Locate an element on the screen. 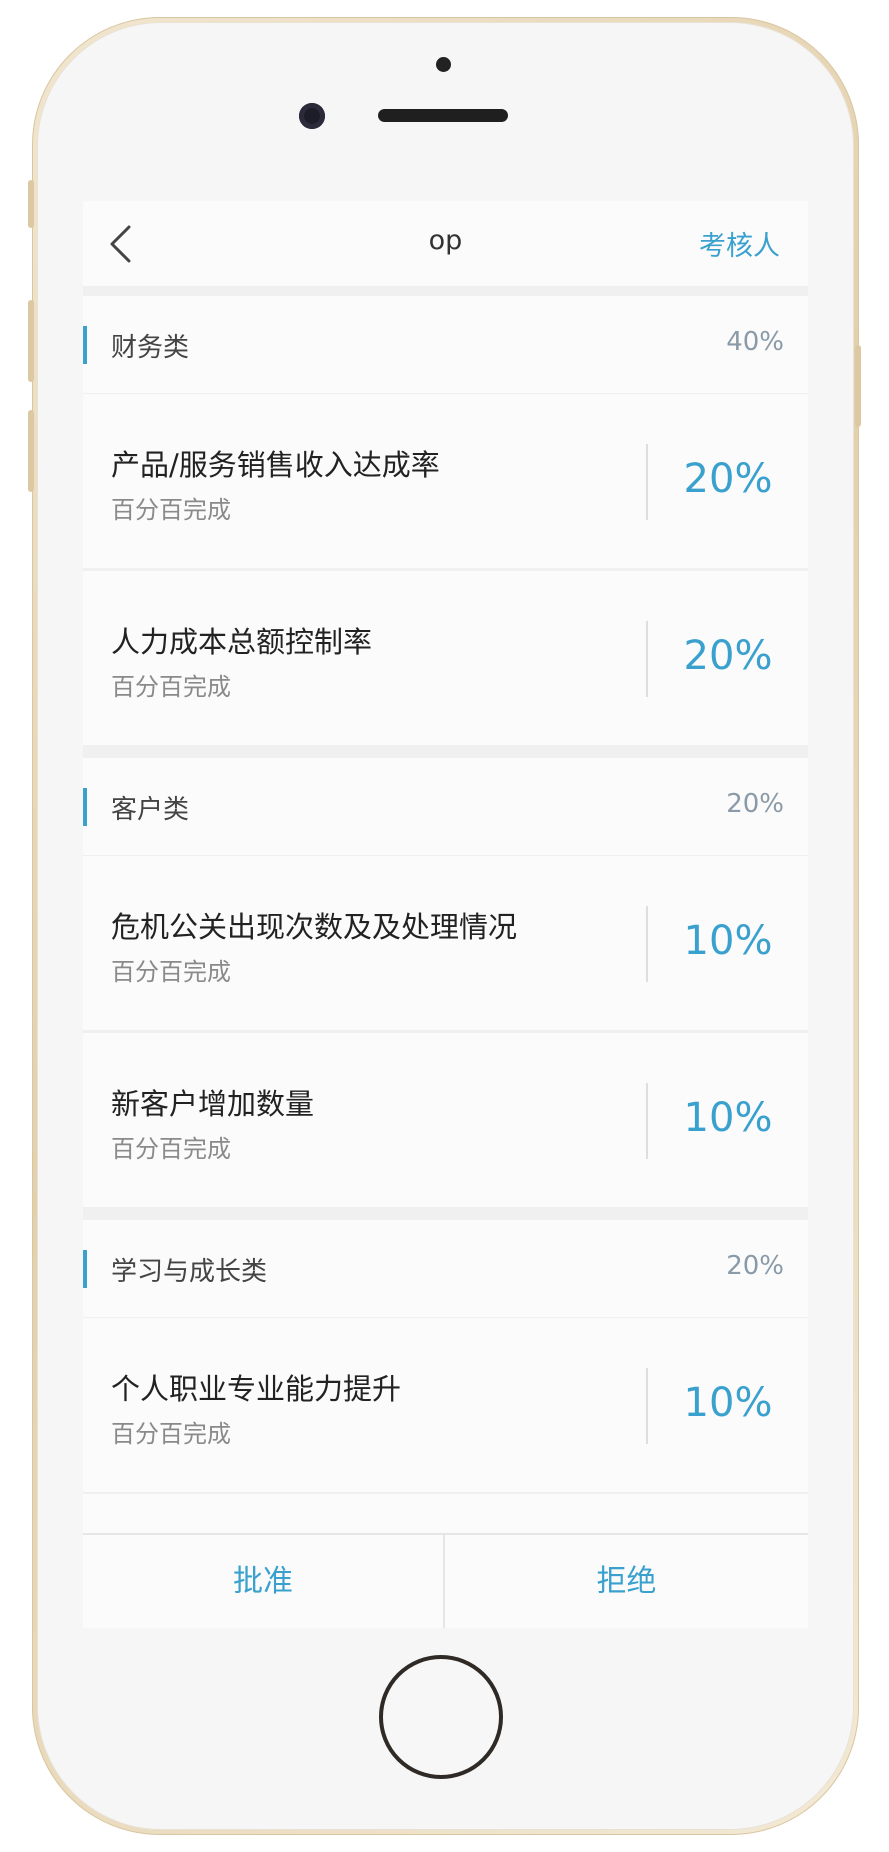 This screenshot has width=889, height=1852. kpi-item: 危机公关出现次数及及处理情况 百分百完成 10% is located at coordinates (445, 943).